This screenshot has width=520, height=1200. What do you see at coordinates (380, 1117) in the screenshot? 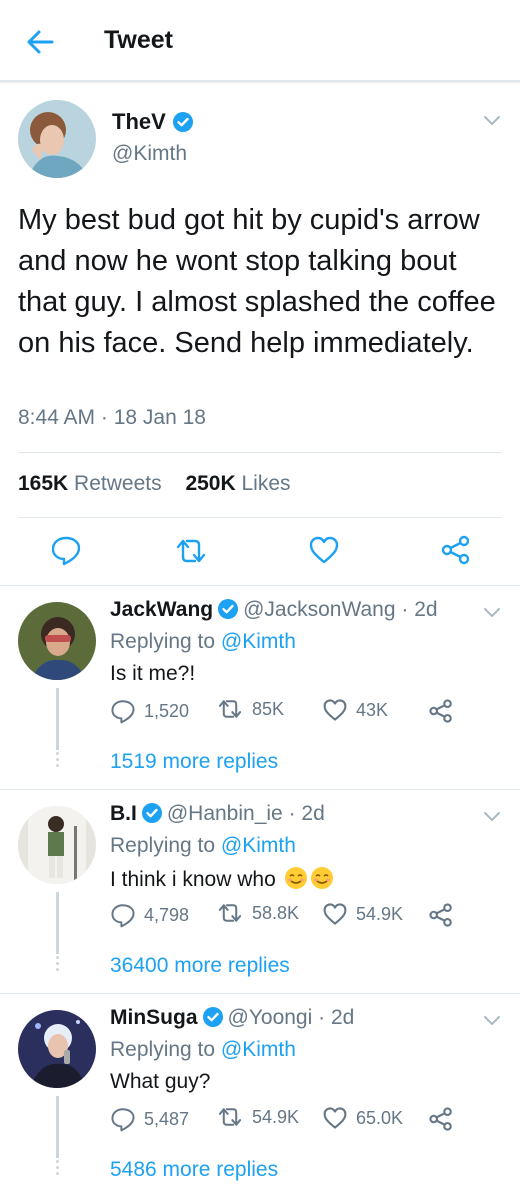
I see `like-count: 65.0K` at bounding box center [380, 1117].